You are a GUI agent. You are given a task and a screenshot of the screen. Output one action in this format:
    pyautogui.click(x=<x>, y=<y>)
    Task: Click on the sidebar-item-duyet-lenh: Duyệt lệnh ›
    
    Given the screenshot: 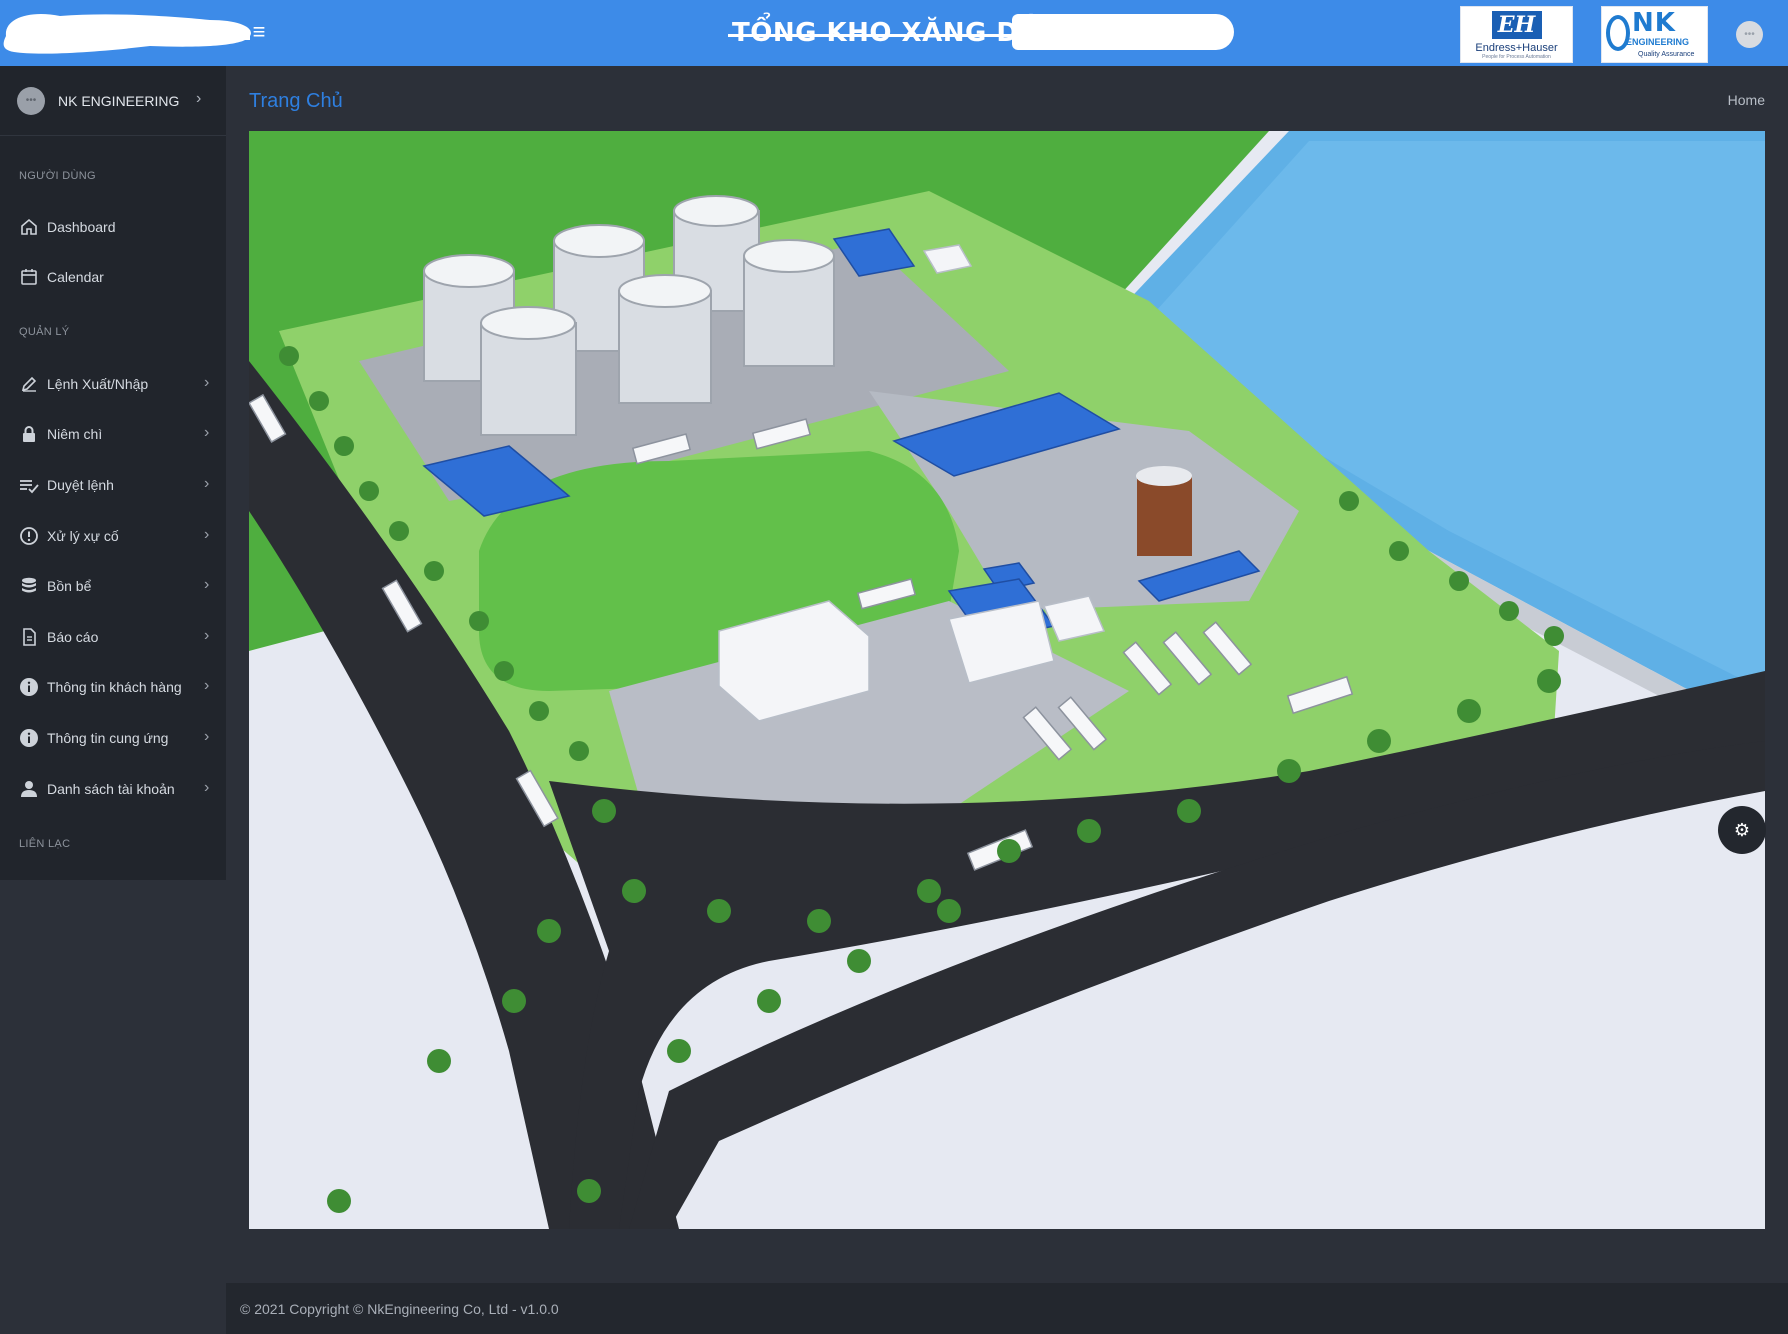 What is the action you would take?
    pyautogui.click(x=113, y=485)
    